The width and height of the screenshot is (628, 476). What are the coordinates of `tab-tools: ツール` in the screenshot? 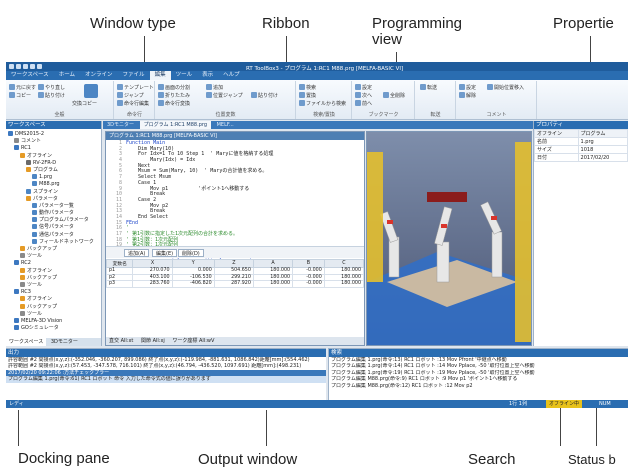 It's located at (184, 75).